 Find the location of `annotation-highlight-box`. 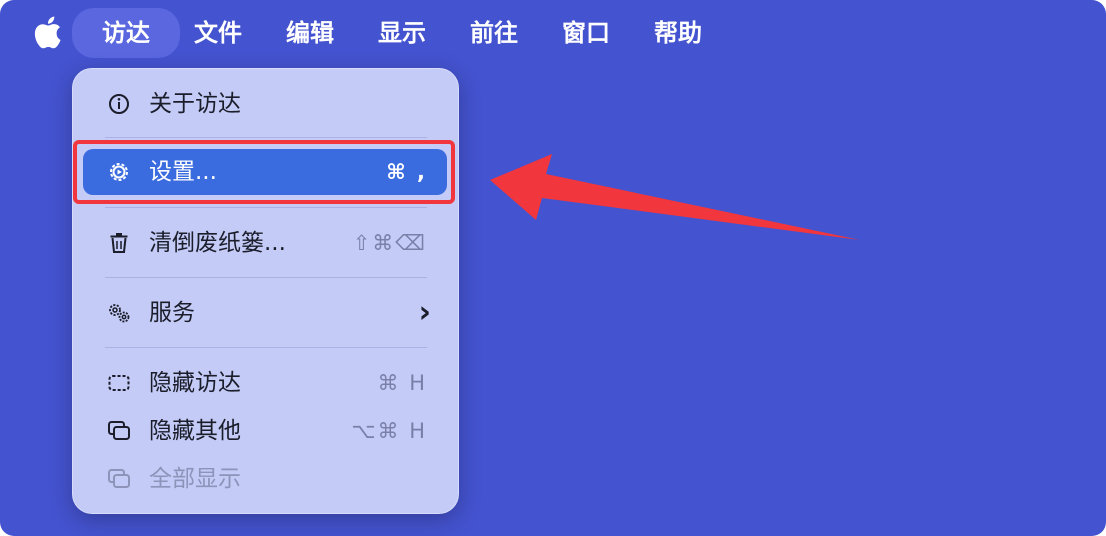

annotation-highlight-box is located at coordinates (264, 172).